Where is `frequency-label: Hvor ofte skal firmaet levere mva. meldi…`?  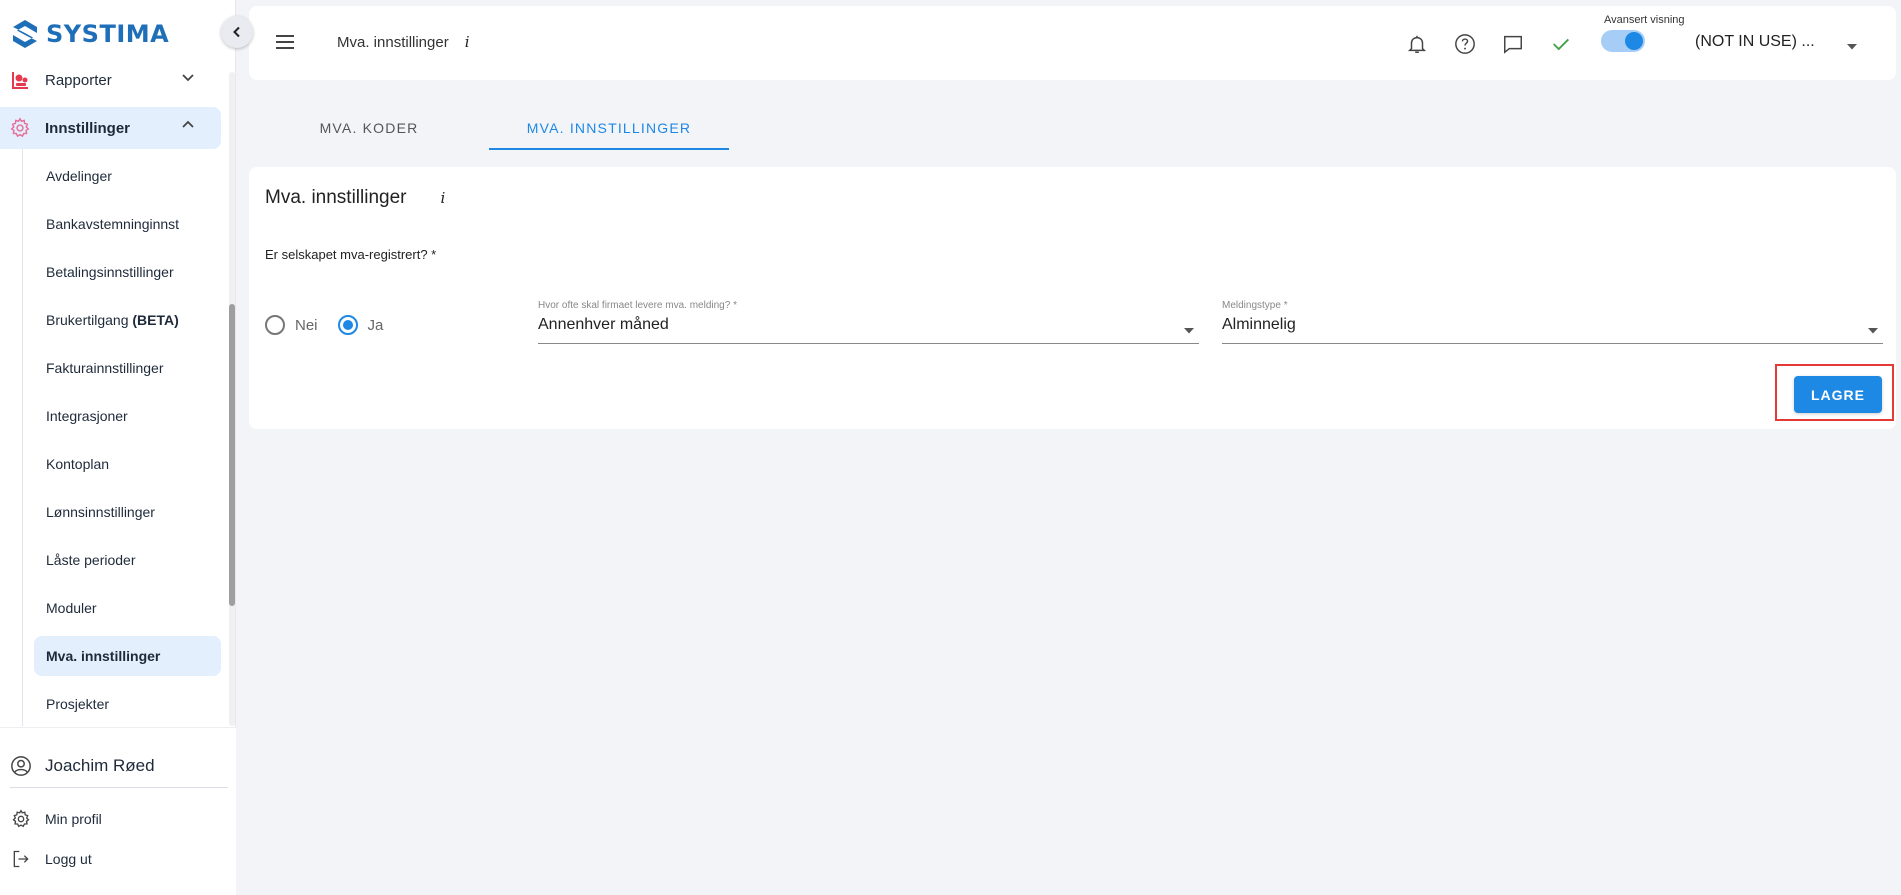 frequency-label: Hvor ofte skal firmaet levere mva. meldi… is located at coordinates (637, 305).